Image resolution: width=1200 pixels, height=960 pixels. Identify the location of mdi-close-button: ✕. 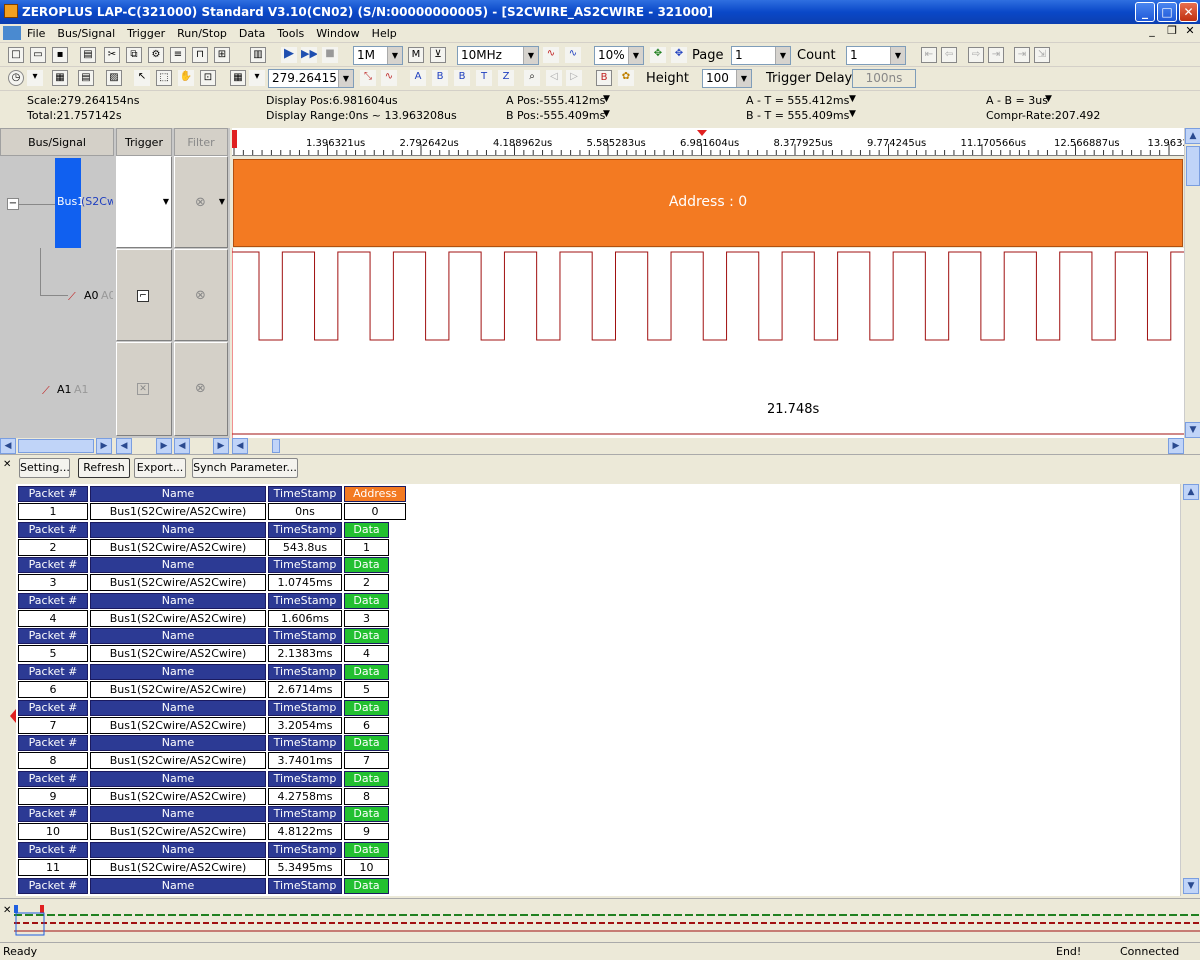
(1190, 30).